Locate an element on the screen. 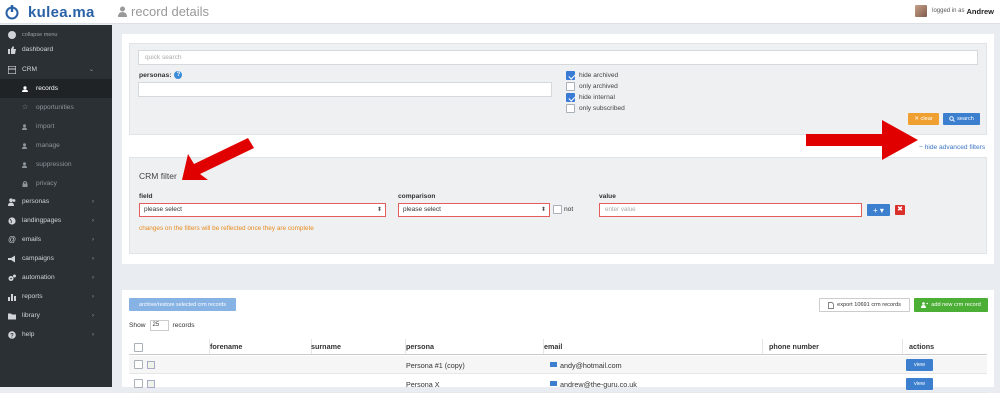 The width and height of the screenshot is (1000, 393). sidebar-item-campaigns: campaigns › is located at coordinates (56, 258).